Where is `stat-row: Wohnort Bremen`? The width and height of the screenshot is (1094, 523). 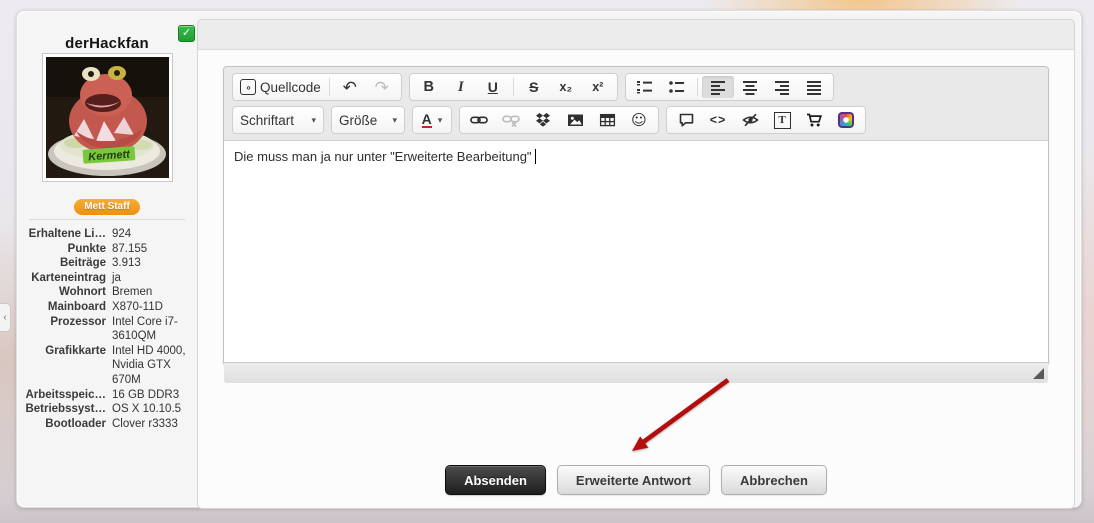 stat-row: Wohnort Bremen is located at coordinates (105, 292).